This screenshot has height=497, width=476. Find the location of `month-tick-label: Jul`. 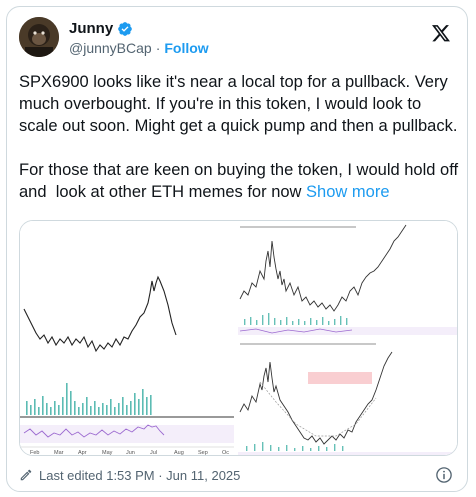

month-tick-label: Jul is located at coordinates (153, 453).